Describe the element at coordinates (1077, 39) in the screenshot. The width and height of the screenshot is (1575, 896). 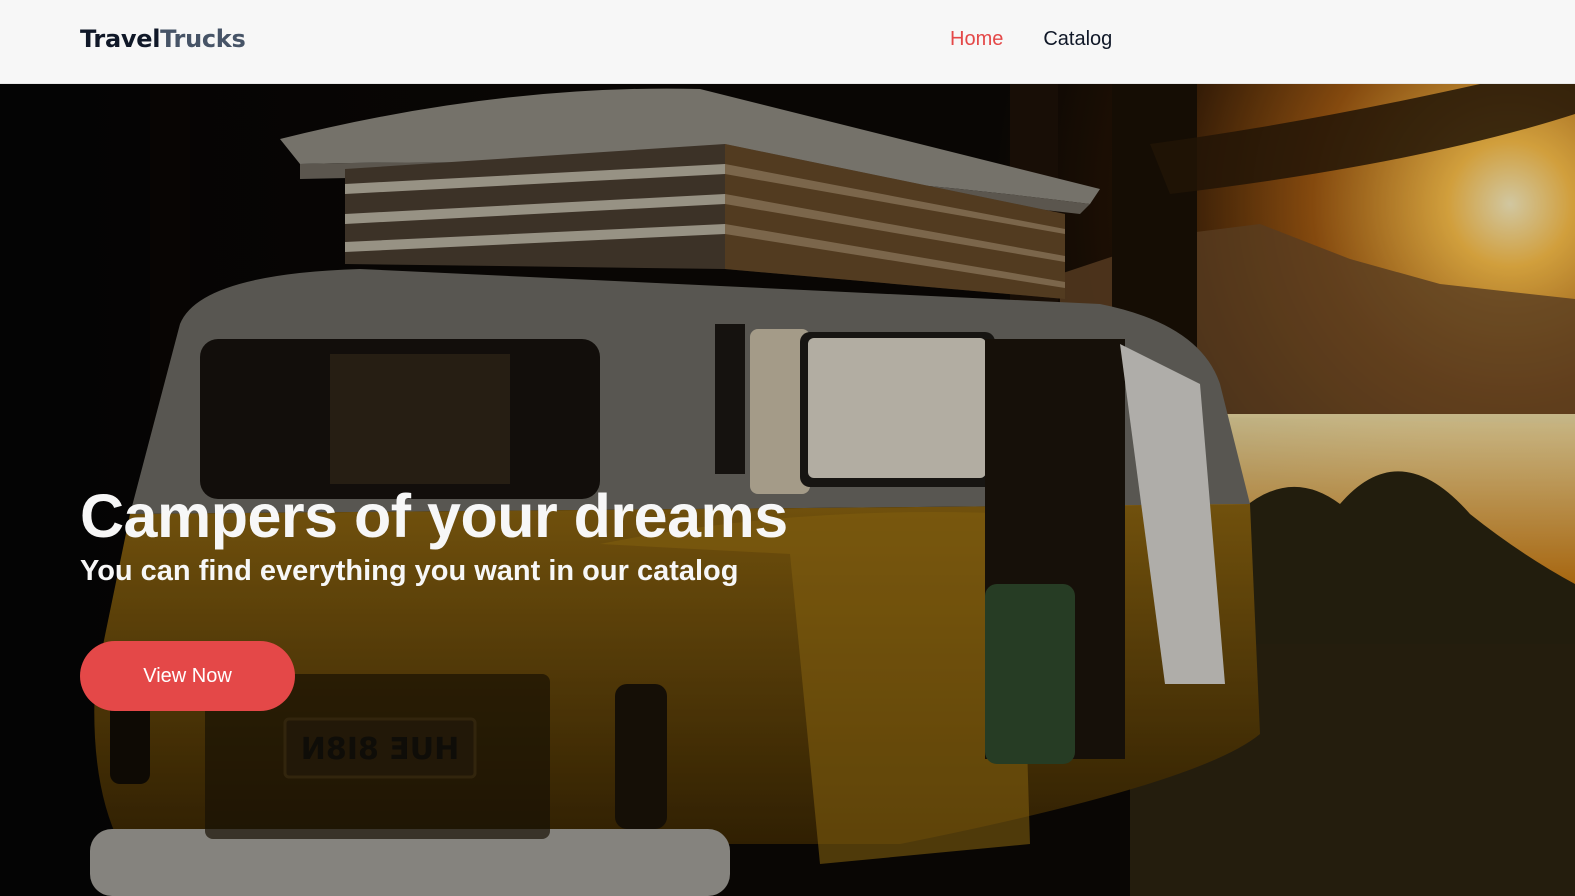
I see `nav-link-catalog: Catalog` at that location.